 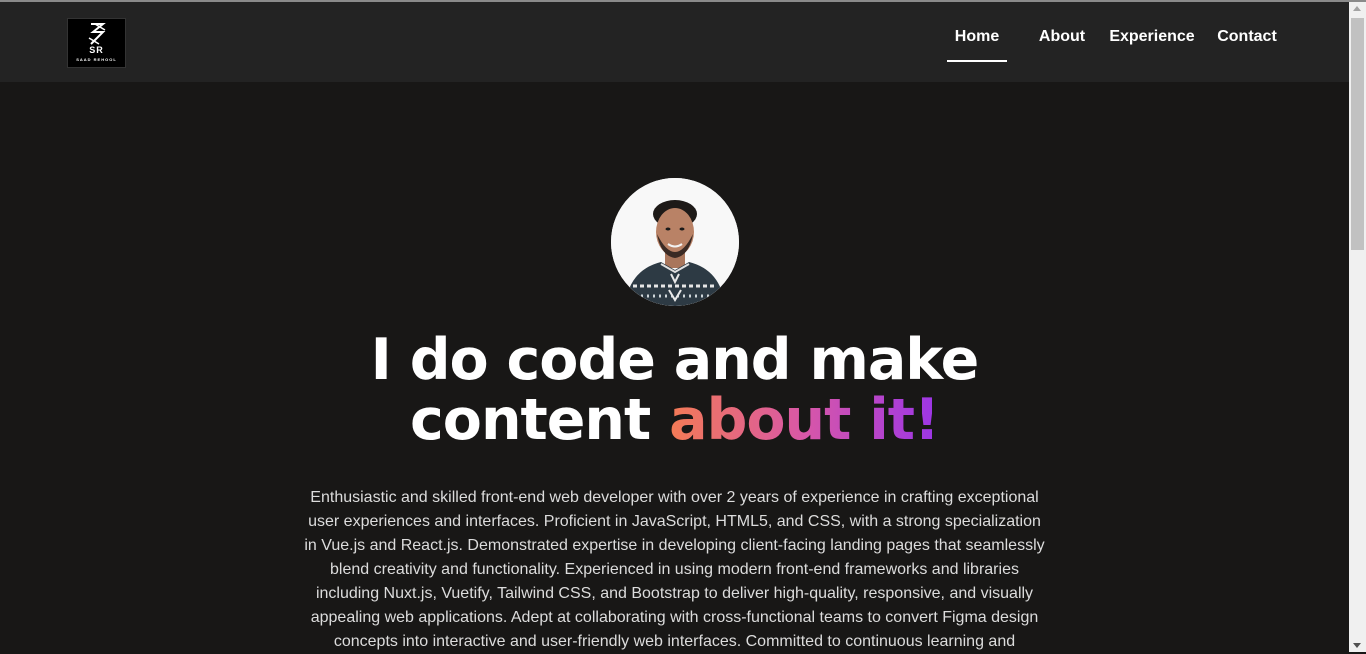 I want to click on nav-experience: Experience, so click(x=1151, y=44).